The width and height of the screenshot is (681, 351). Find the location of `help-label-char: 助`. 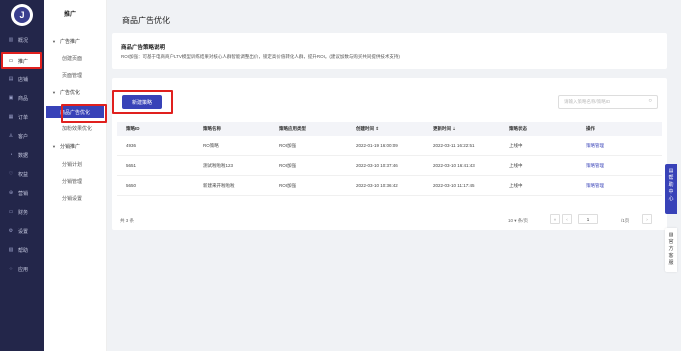

help-label-char: 助 is located at coordinates (671, 185).